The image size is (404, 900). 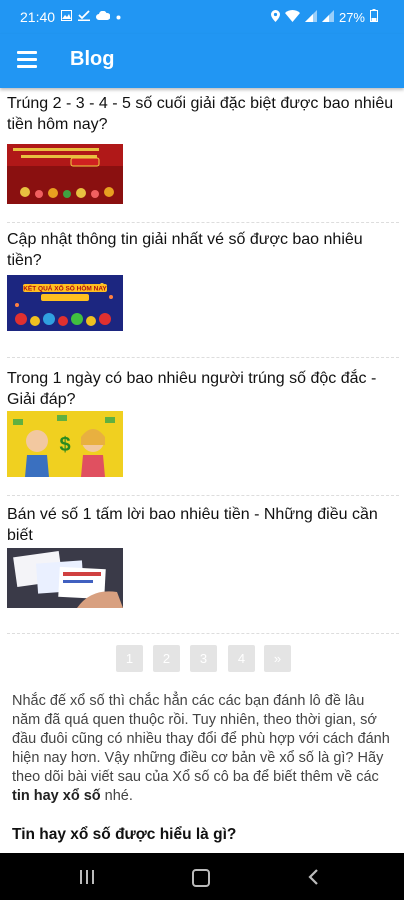 What do you see at coordinates (124, 834) in the screenshot?
I see `section-heading: Tin hay xổ số được hiểu là gì?` at bounding box center [124, 834].